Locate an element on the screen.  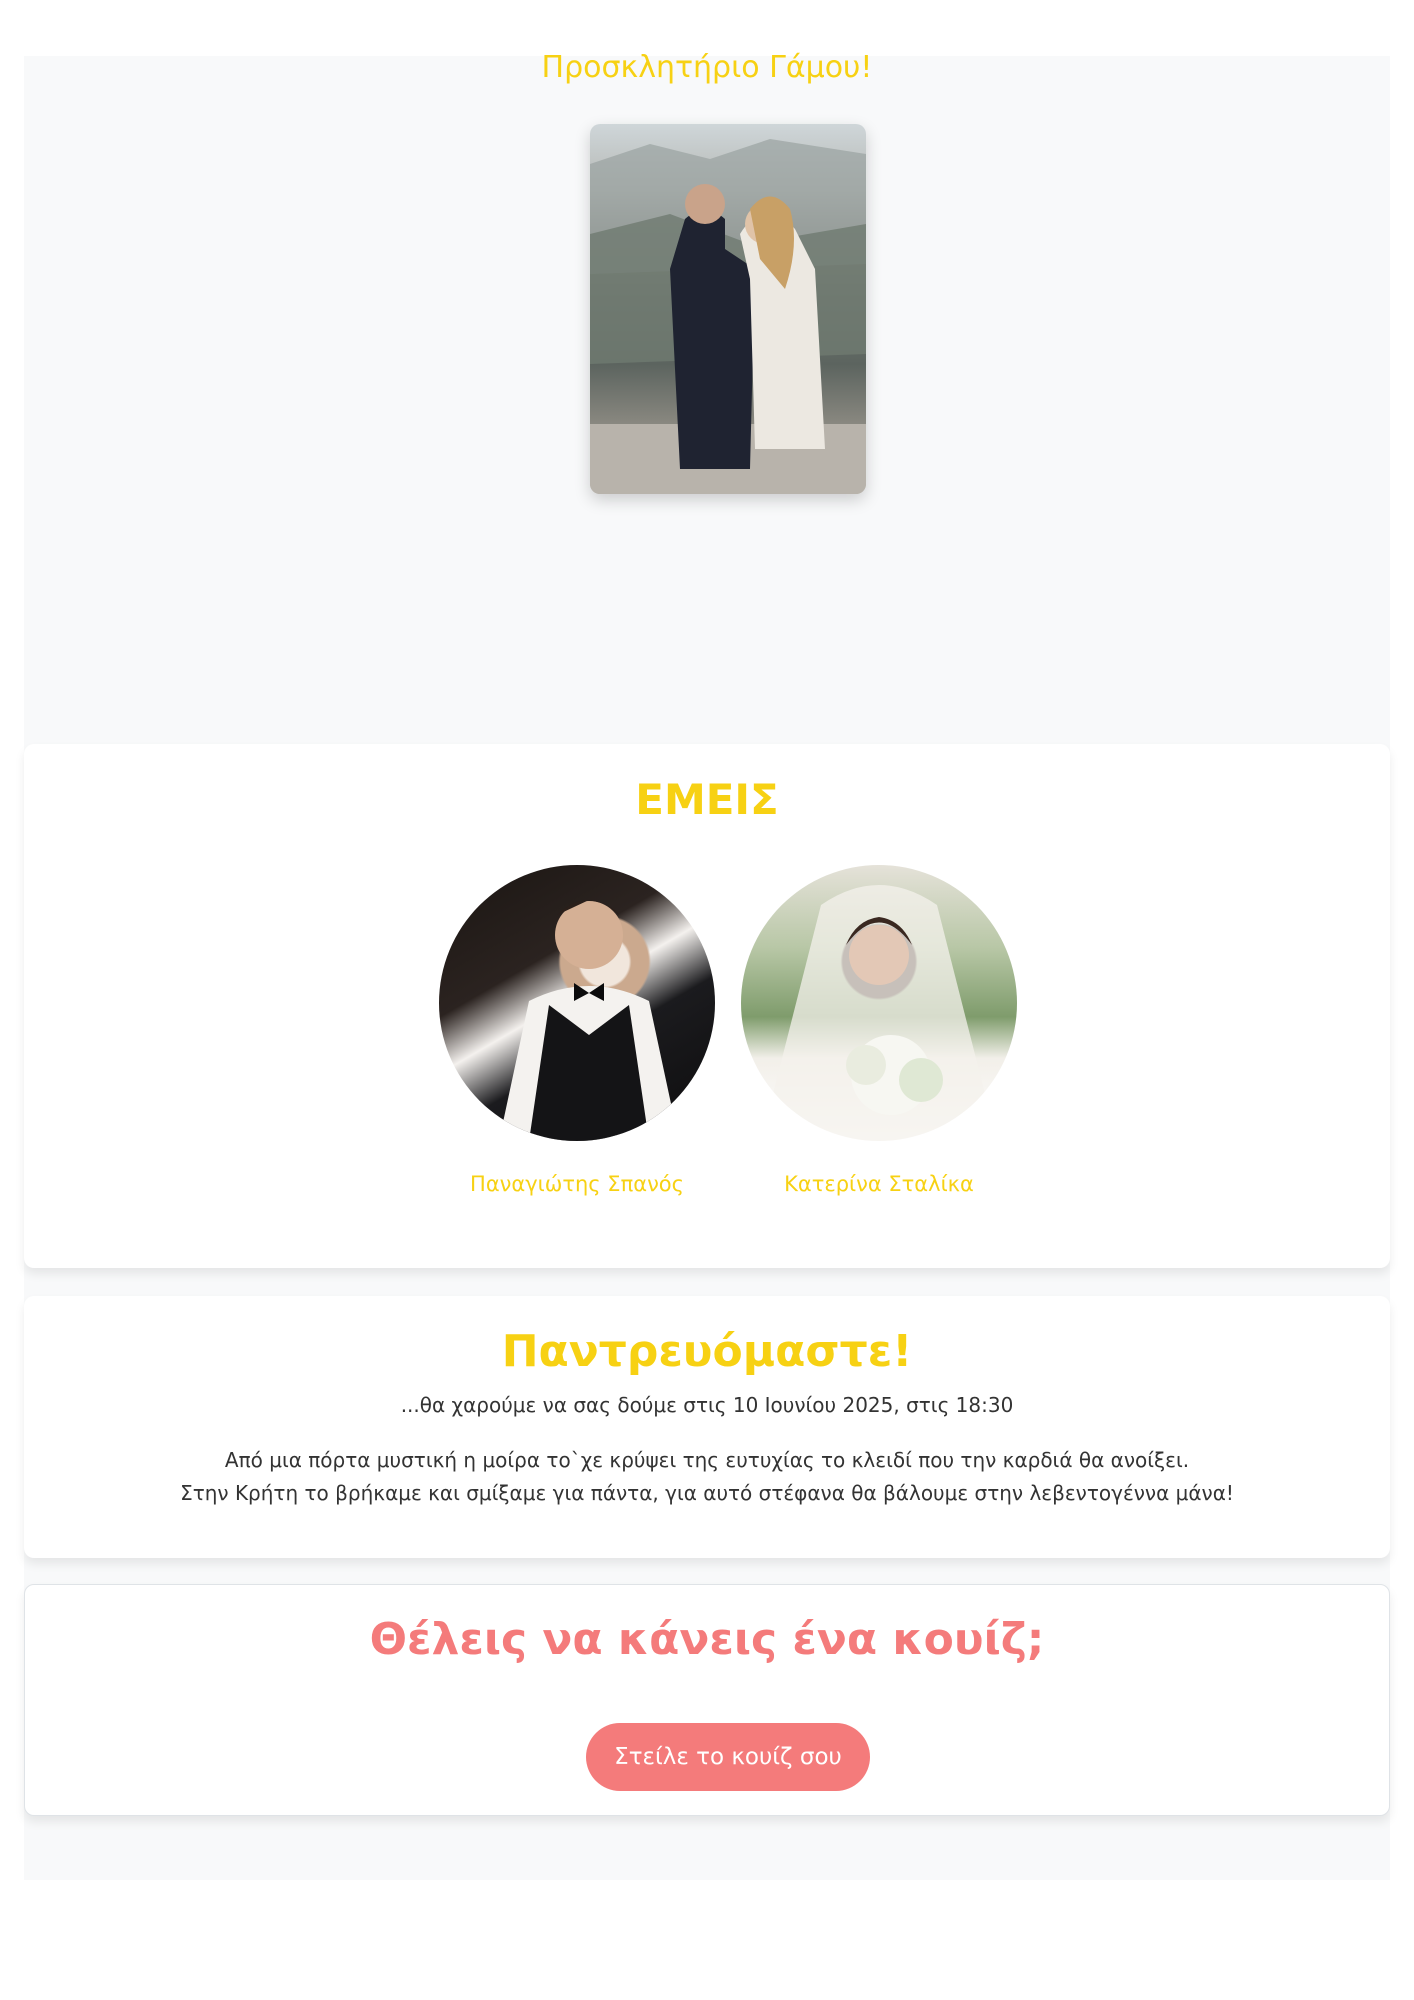
announcement-title: Παντρευόμαστε! is located at coordinates (707, 1351).